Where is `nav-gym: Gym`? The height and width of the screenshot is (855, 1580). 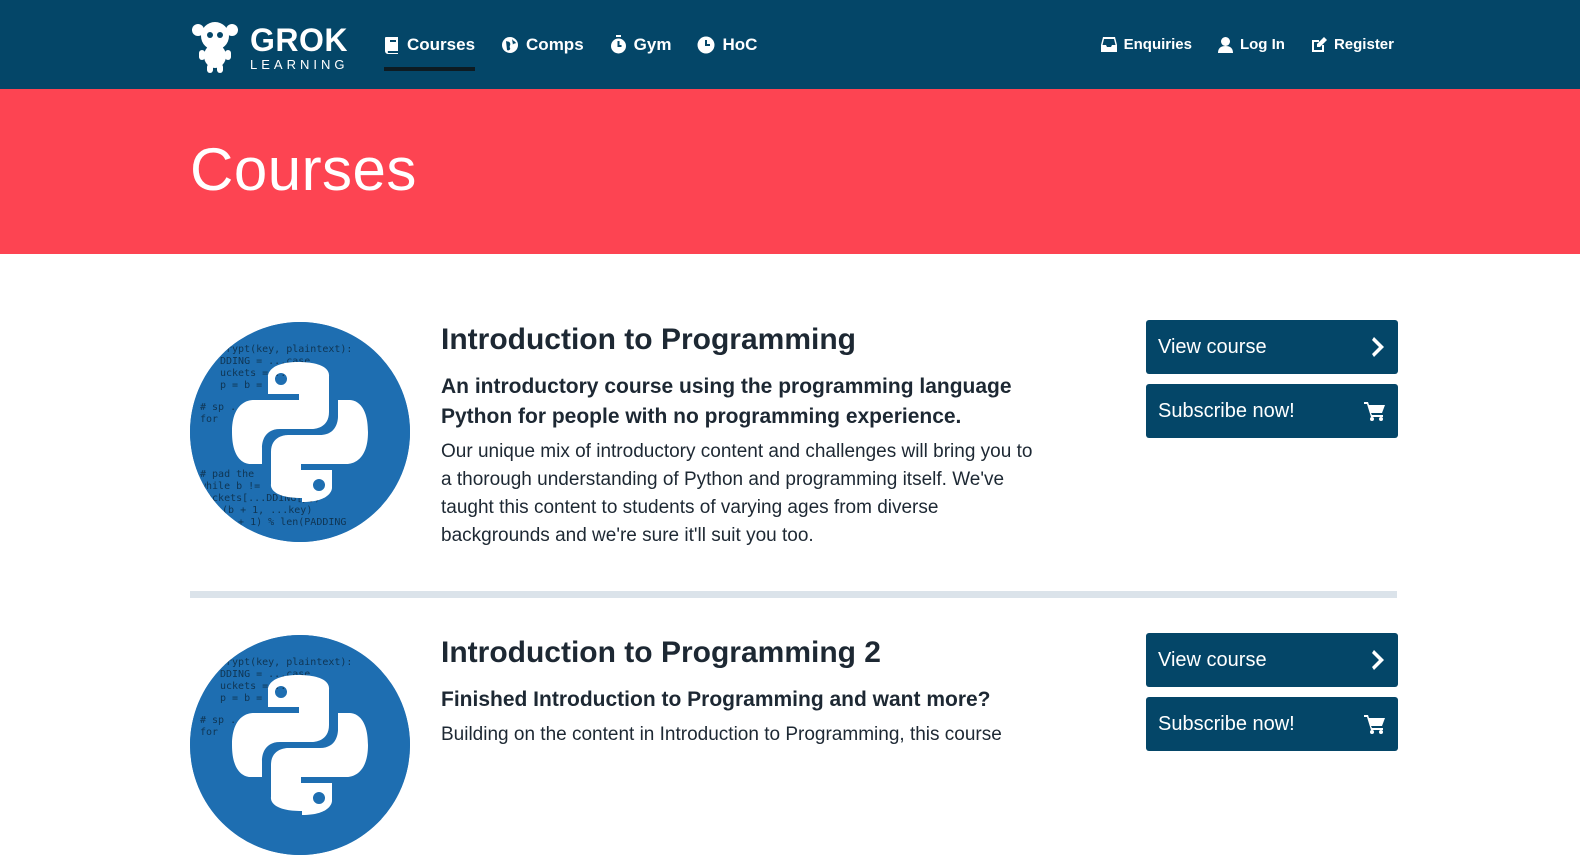
nav-gym: Gym is located at coordinates (641, 44).